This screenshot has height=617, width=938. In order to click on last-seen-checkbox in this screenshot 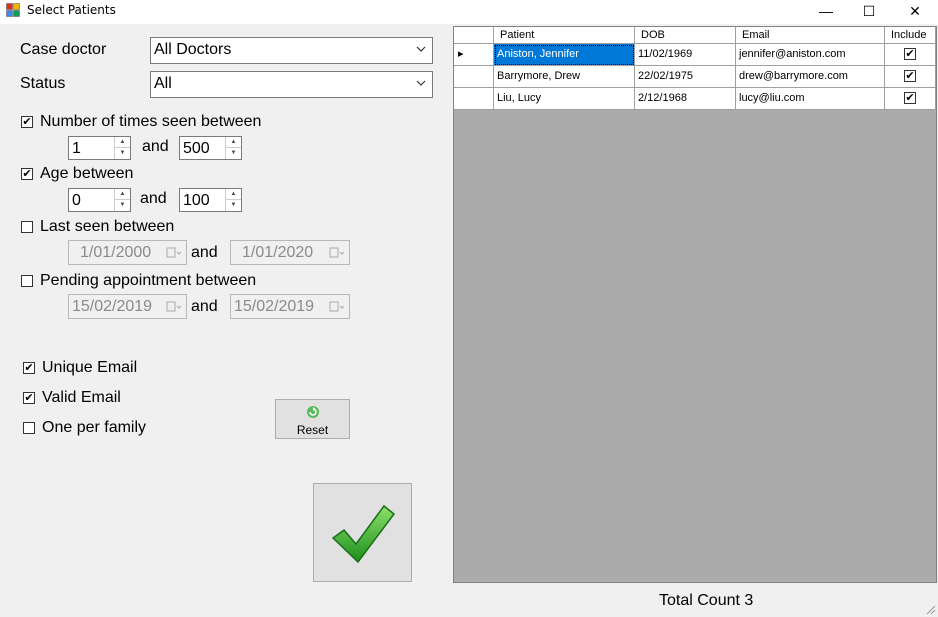, I will do `click(27, 227)`.